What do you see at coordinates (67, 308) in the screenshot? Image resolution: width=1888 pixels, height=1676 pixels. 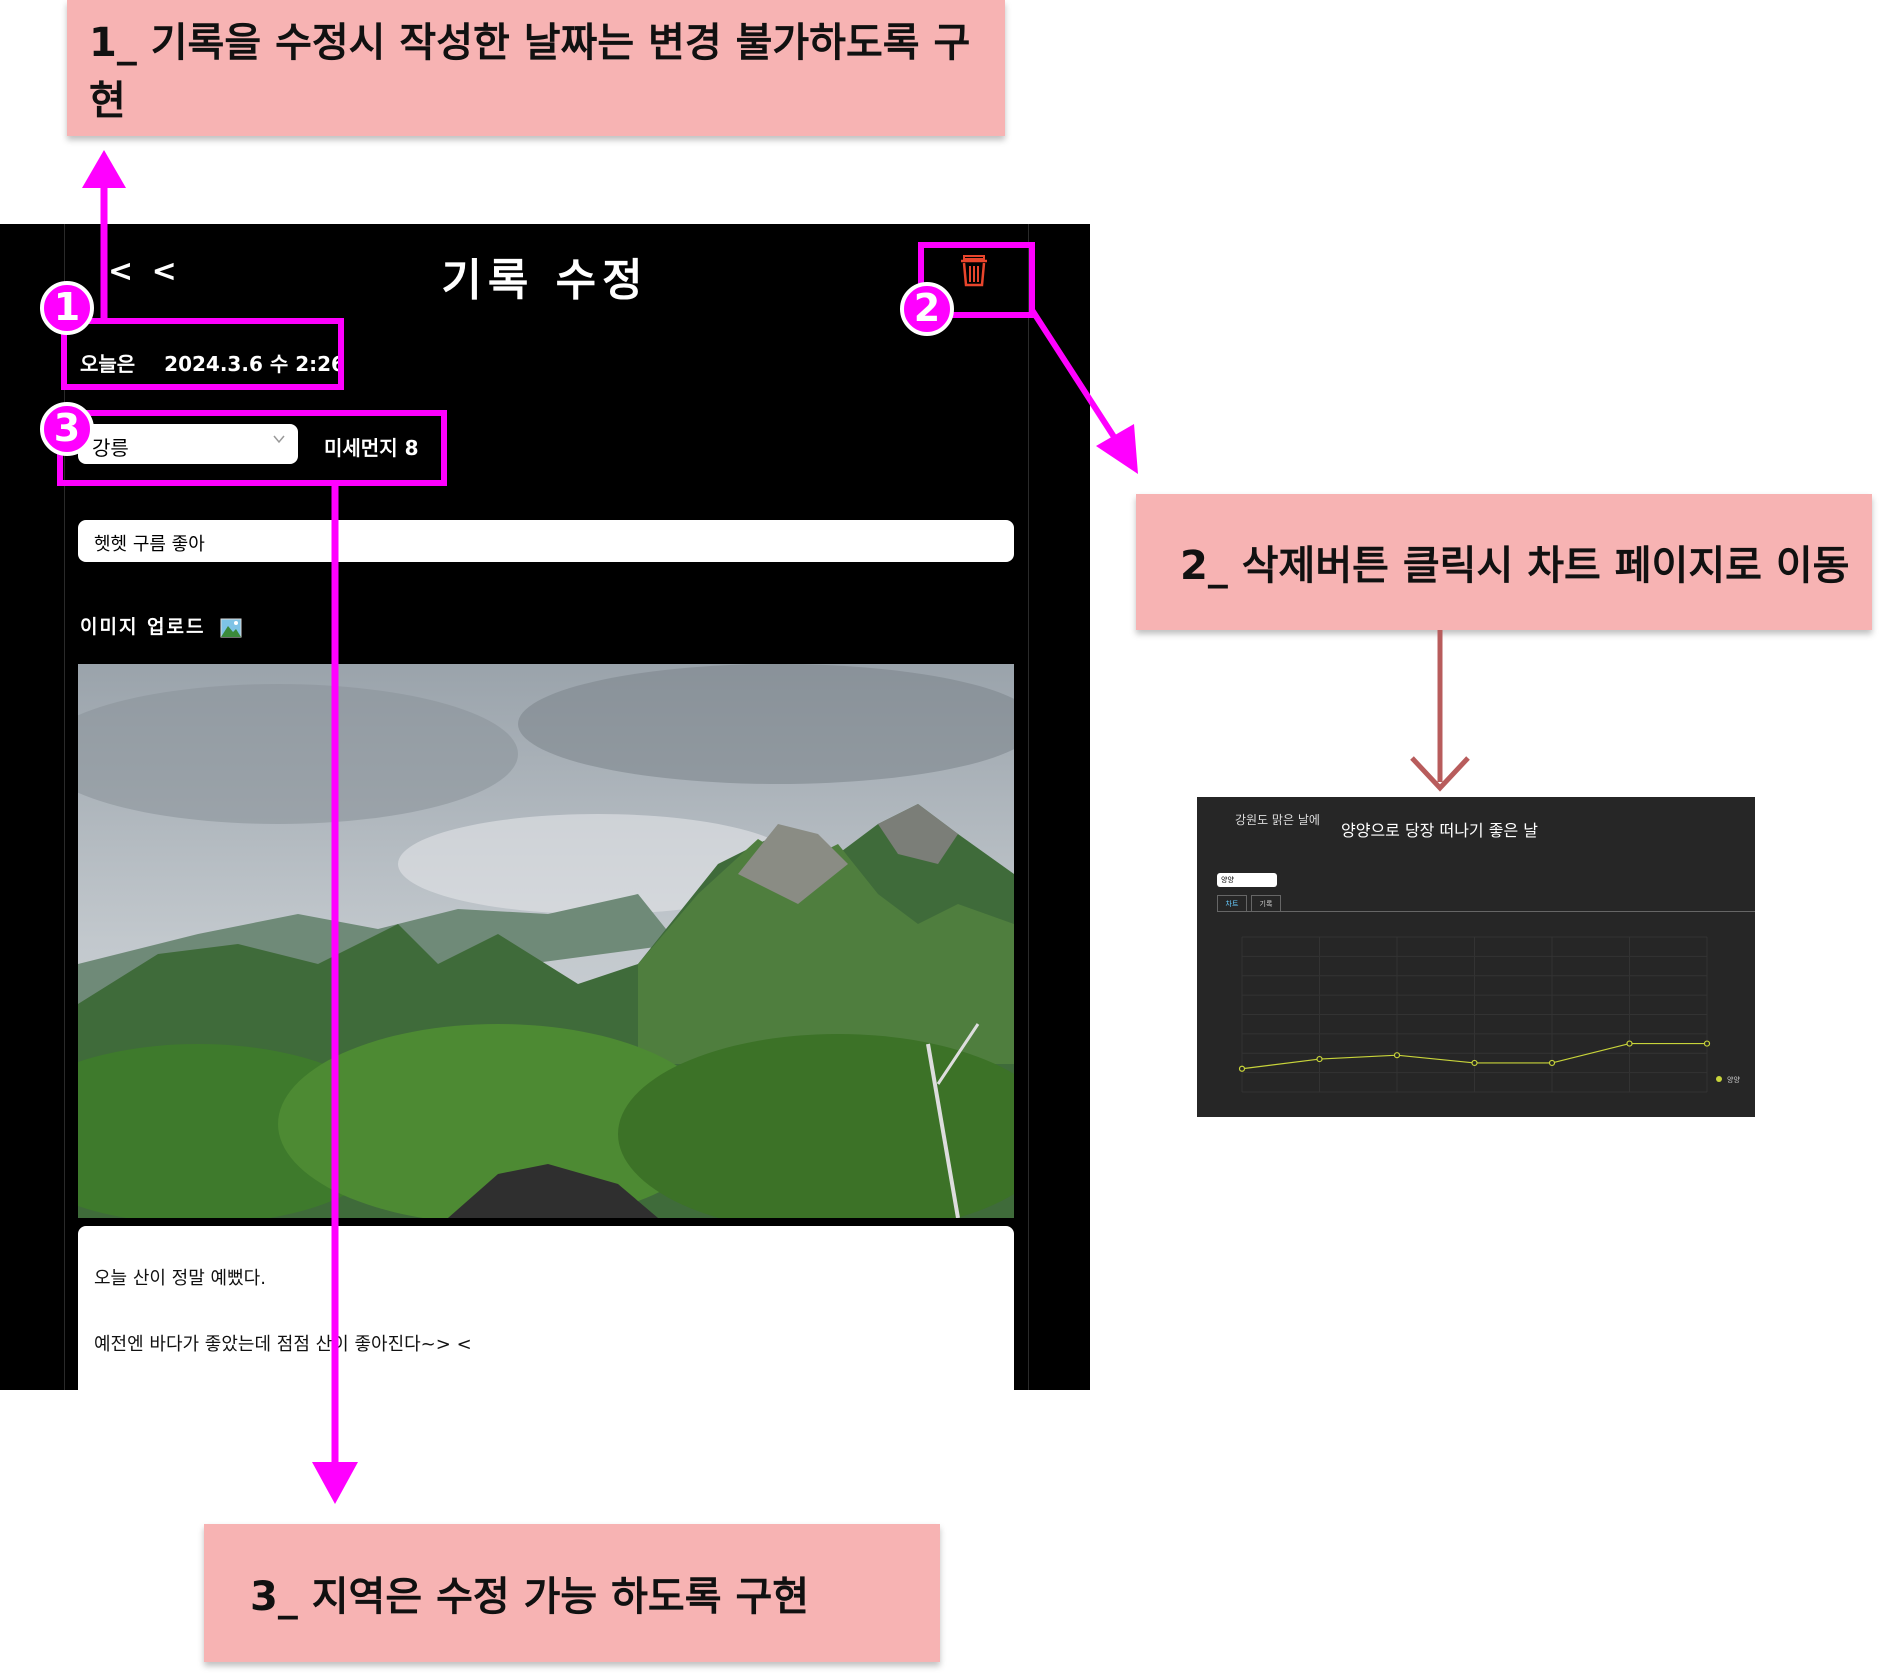 I see `badge-1: 1` at bounding box center [67, 308].